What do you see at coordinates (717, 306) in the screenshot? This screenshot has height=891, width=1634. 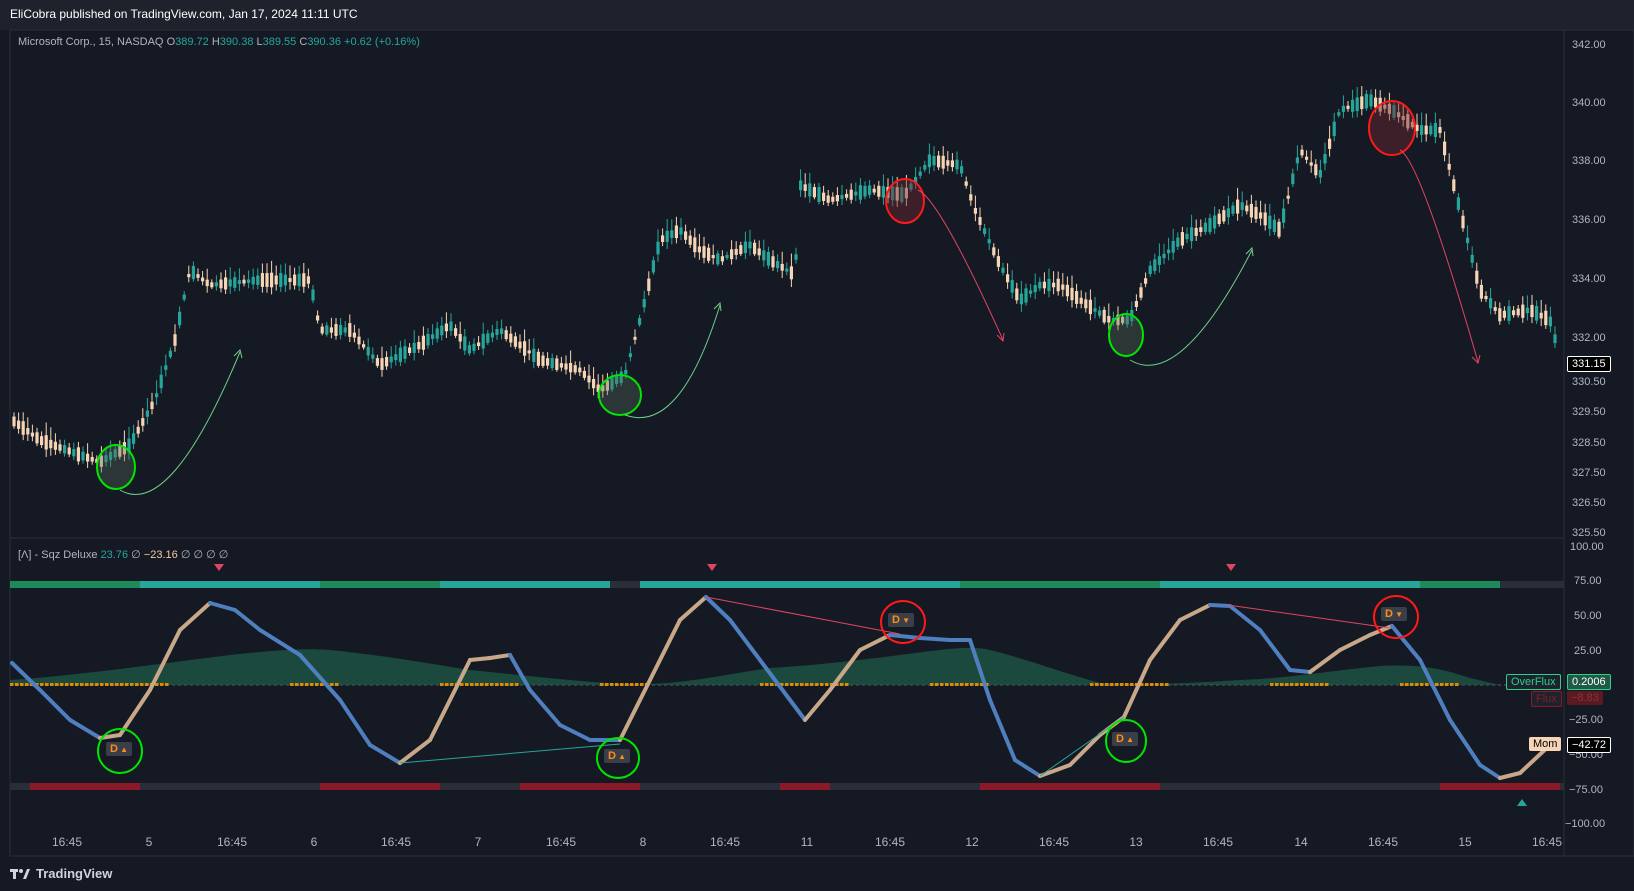 I see `green-arrow-head` at bounding box center [717, 306].